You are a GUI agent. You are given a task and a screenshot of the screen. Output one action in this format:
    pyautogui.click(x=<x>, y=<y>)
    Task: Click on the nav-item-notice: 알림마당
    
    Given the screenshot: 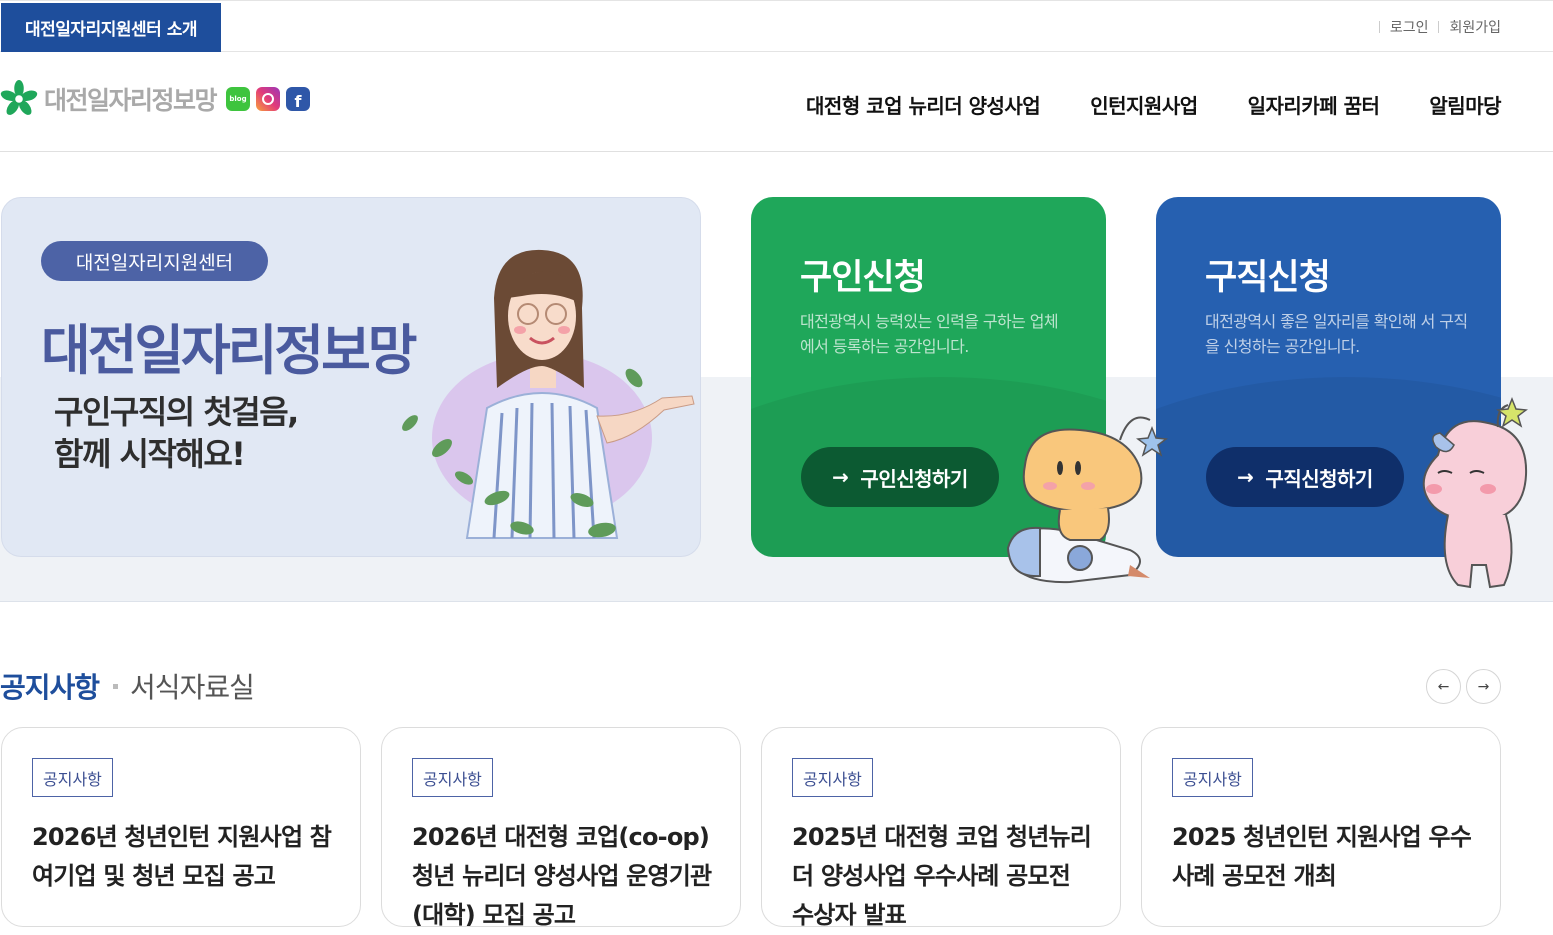 What is the action you would take?
    pyautogui.click(x=1465, y=104)
    